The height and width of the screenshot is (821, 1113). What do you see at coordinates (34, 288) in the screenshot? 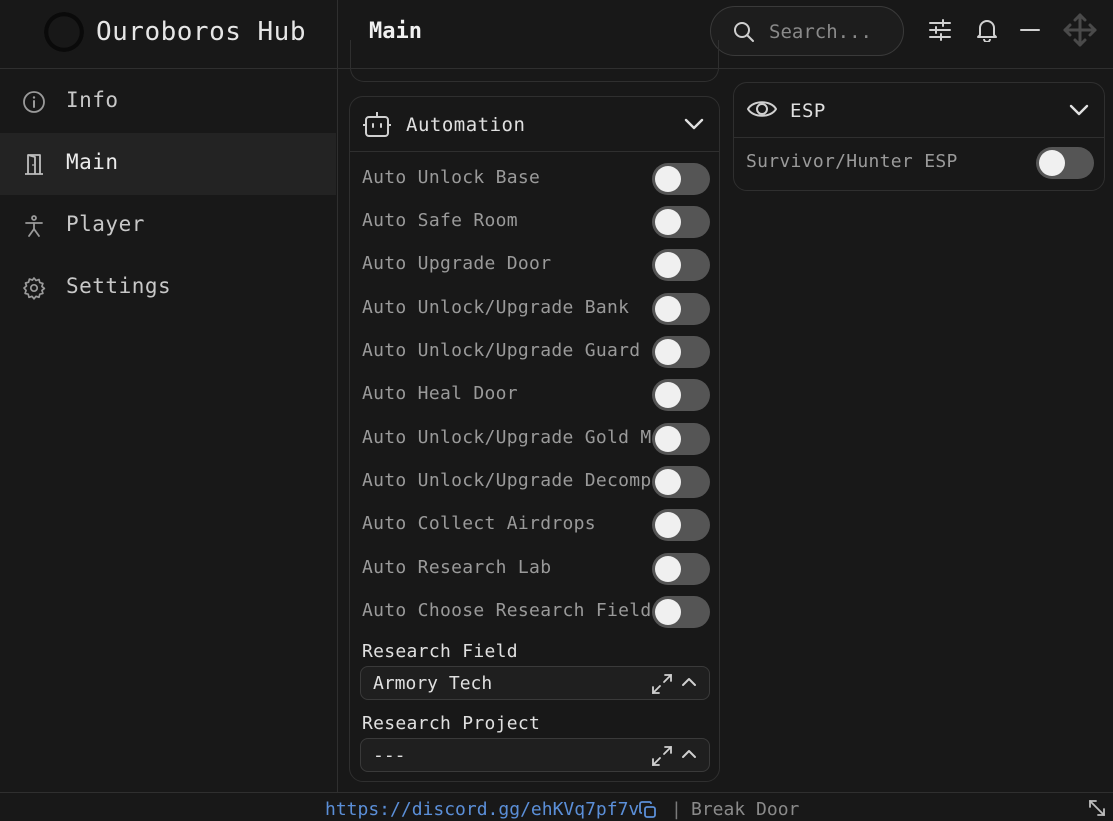
I see `gear-icon` at bounding box center [34, 288].